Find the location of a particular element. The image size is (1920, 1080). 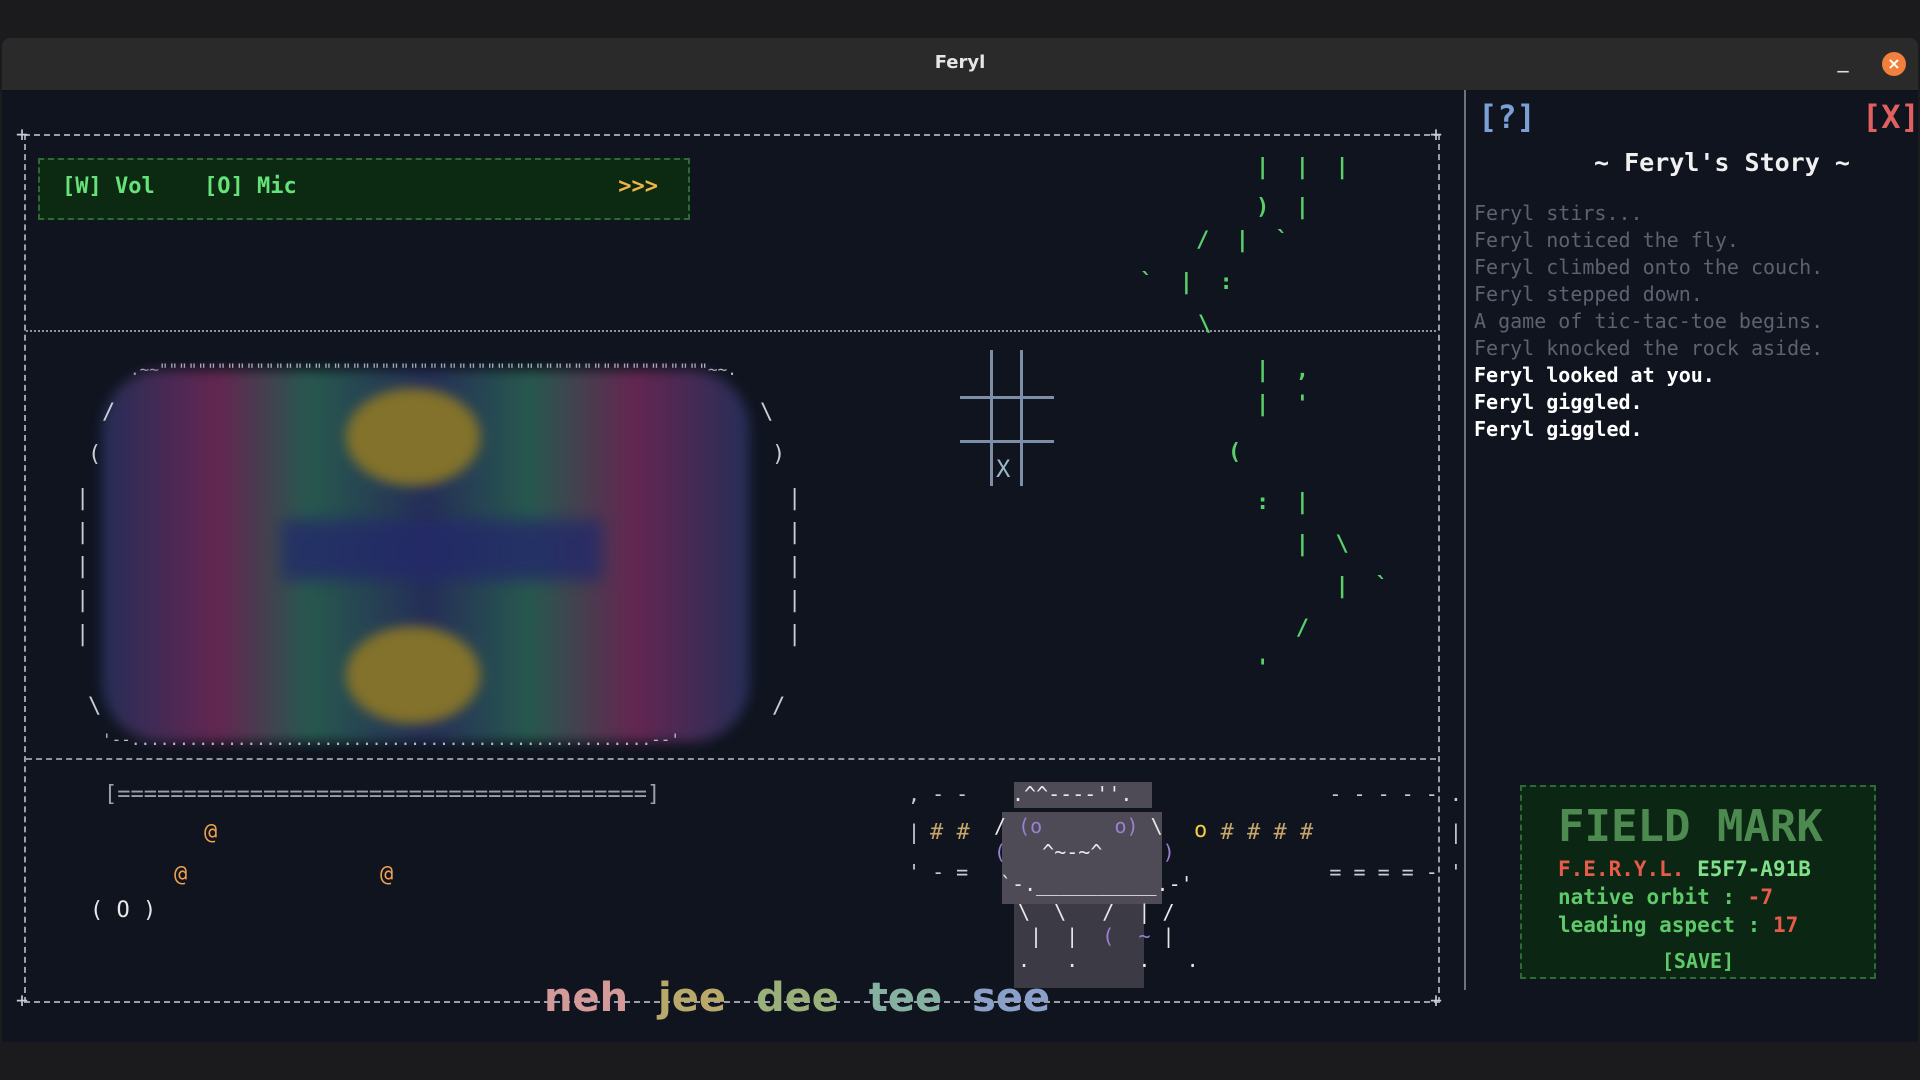

aspect-label: leading aspect : is located at coordinates (1659, 925).